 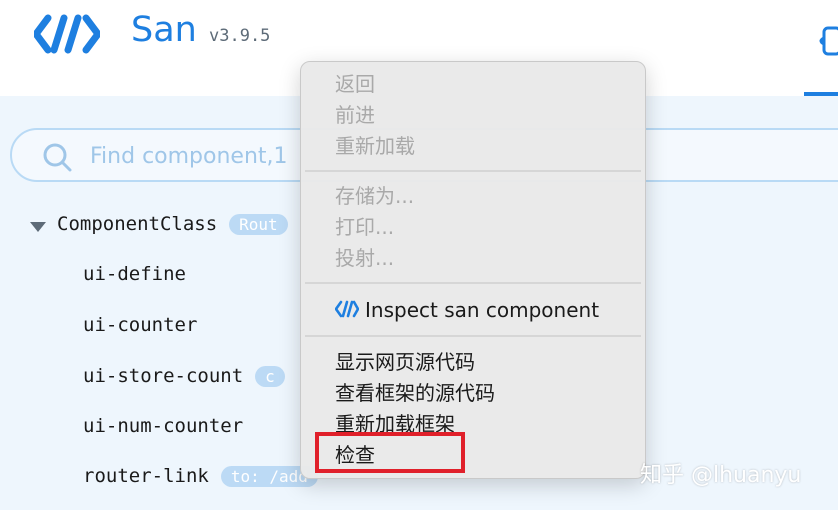 I want to click on tree-node-label: router-link, so click(x=146, y=476).